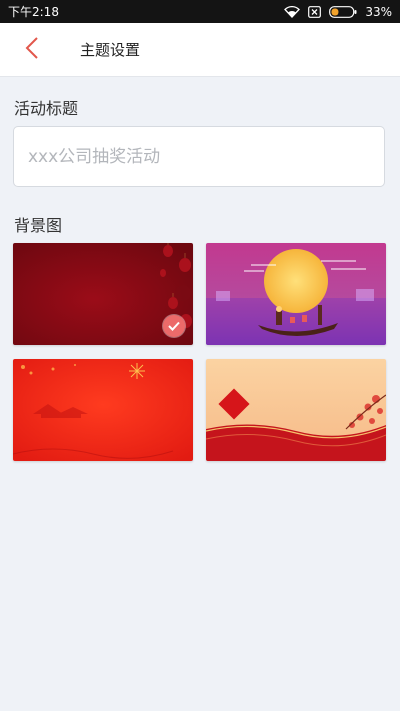 The width and height of the screenshot is (400, 711). What do you see at coordinates (315, 11) in the screenshot?
I see `sim-blocked-icon` at bounding box center [315, 11].